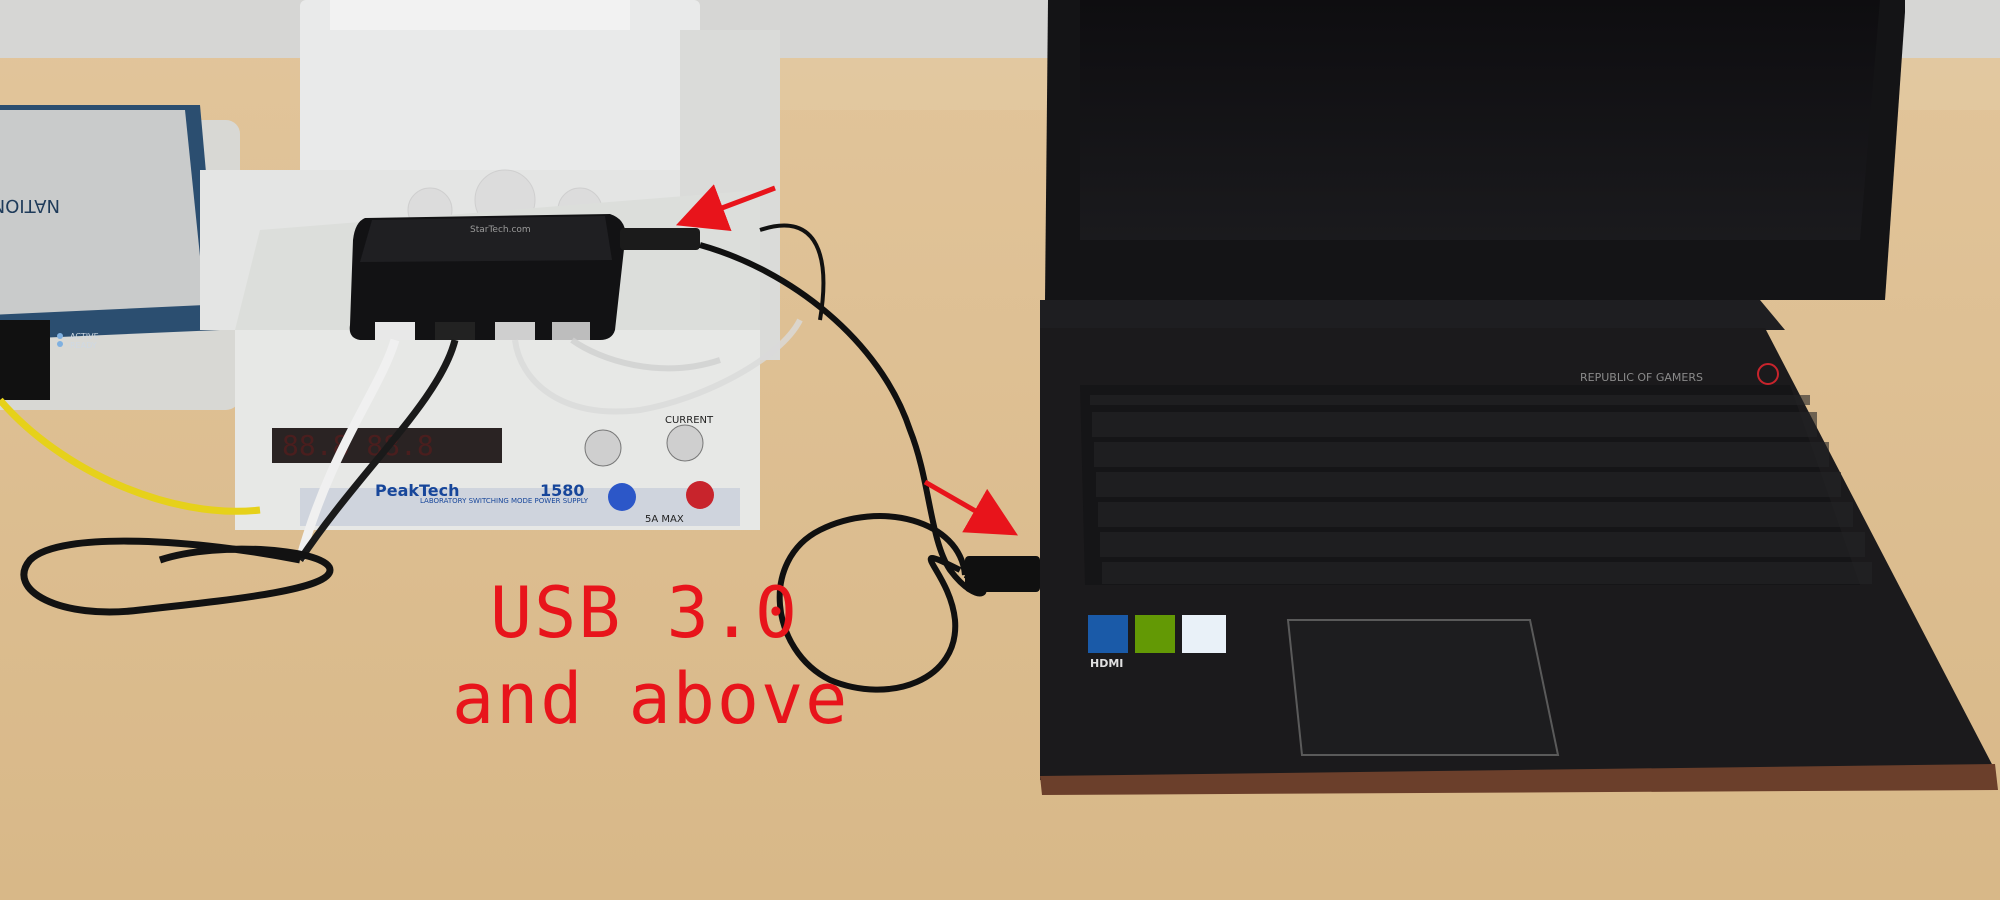 The image size is (2000, 900). I want to click on hub-brand: StarTech.com, so click(500, 230).